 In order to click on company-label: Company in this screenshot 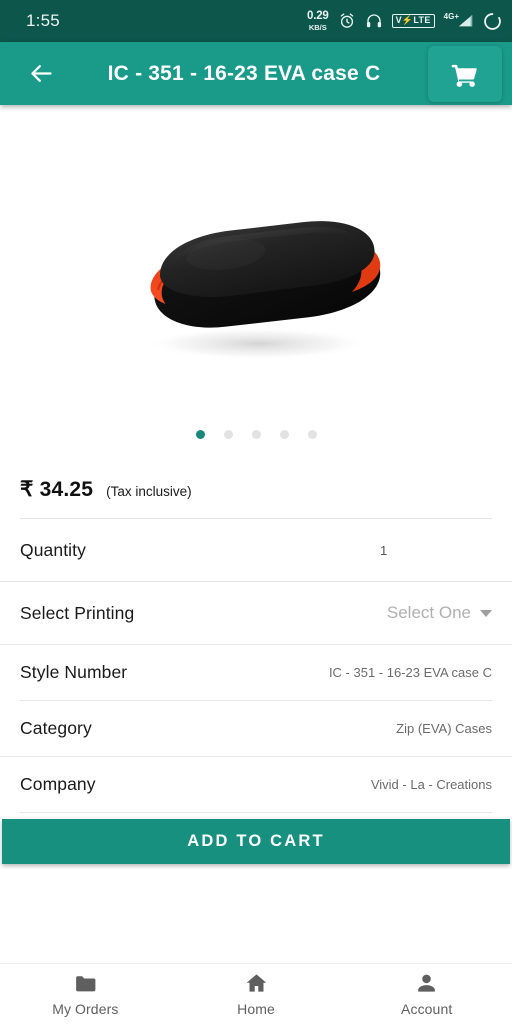, I will do `click(58, 784)`.